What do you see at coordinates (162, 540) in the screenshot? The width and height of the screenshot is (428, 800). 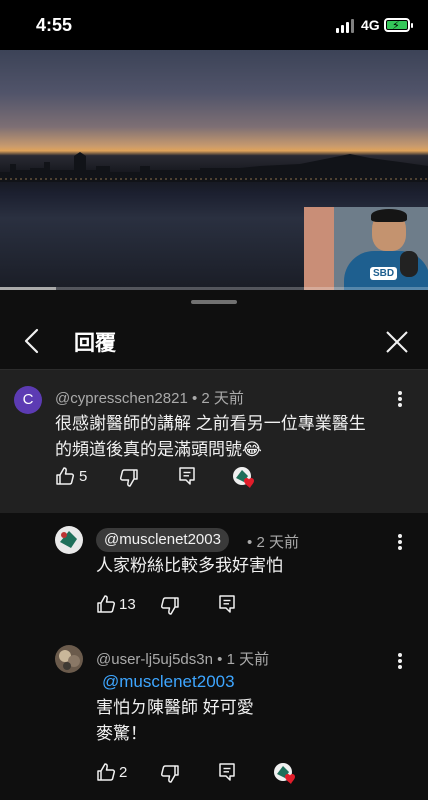 I see `author-owner-badge: @musclenet2003` at bounding box center [162, 540].